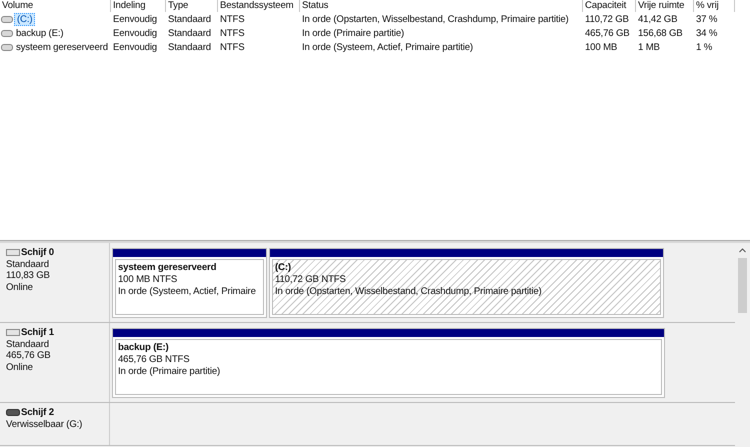 The width and height of the screenshot is (750, 447). Describe the element at coordinates (189, 283) in the screenshot. I see `partition-block: systeem gereserveerd 100 MB NTFS In orde (Systeem, Actief, Primaire` at that location.